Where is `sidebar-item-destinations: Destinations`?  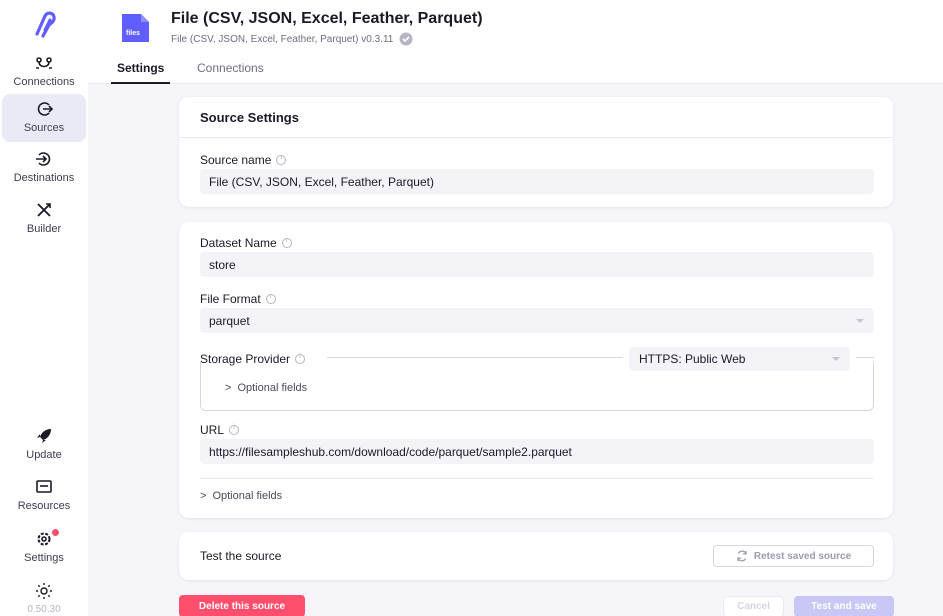 sidebar-item-destinations: Destinations is located at coordinates (44, 168).